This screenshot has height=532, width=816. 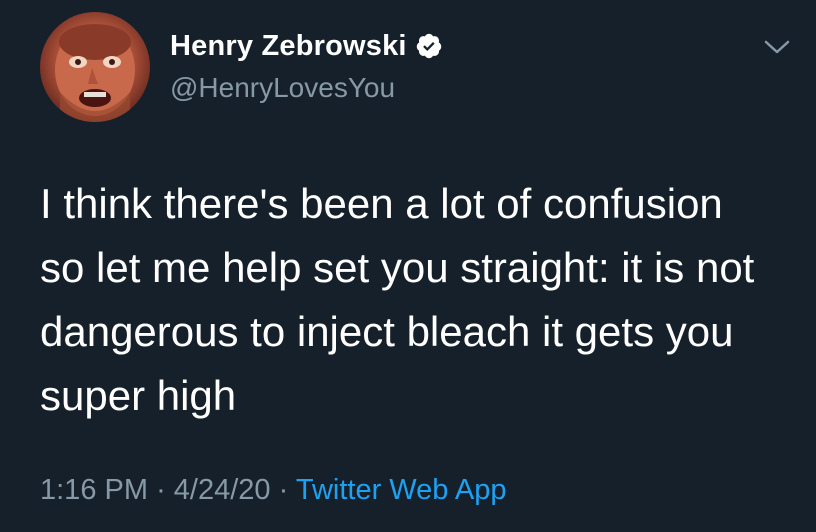 I want to click on verified-badge-icon, so click(x=429, y=46).